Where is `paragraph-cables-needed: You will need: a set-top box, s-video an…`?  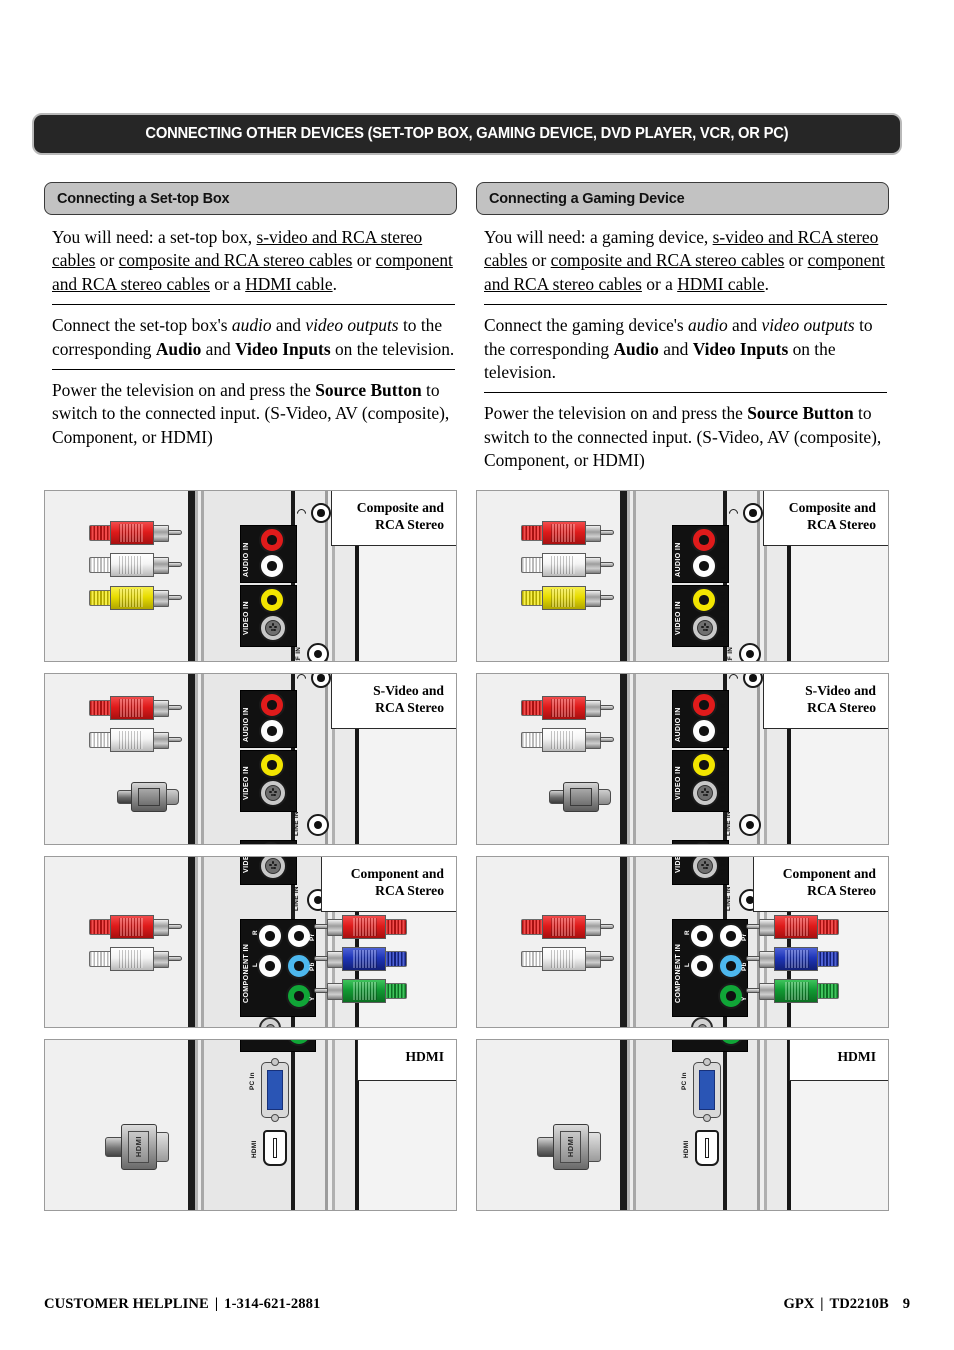
paragraph-cables-needed: You will need: a set-top box, s-video an… is located at coordinates (250, 259).